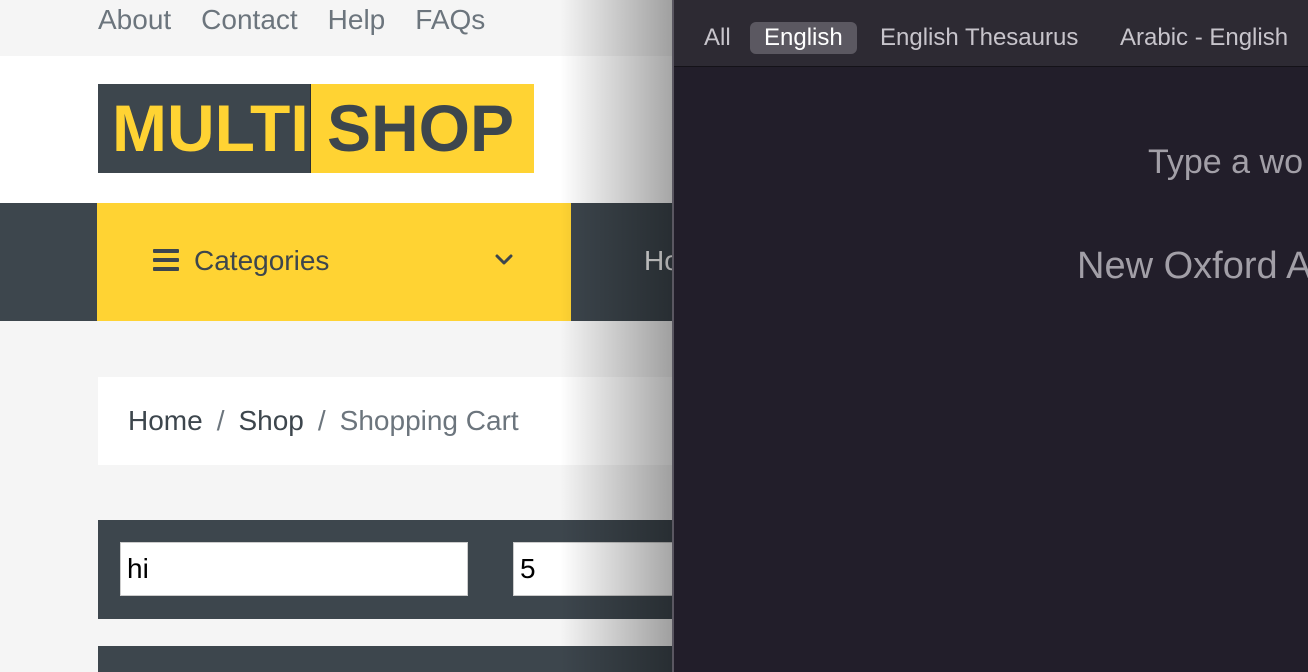  What do you see at coordinates (429, 420) in the screenshot?
I see `breadcrumb-current: Shopping Cart` at bounding box center [429, 420].